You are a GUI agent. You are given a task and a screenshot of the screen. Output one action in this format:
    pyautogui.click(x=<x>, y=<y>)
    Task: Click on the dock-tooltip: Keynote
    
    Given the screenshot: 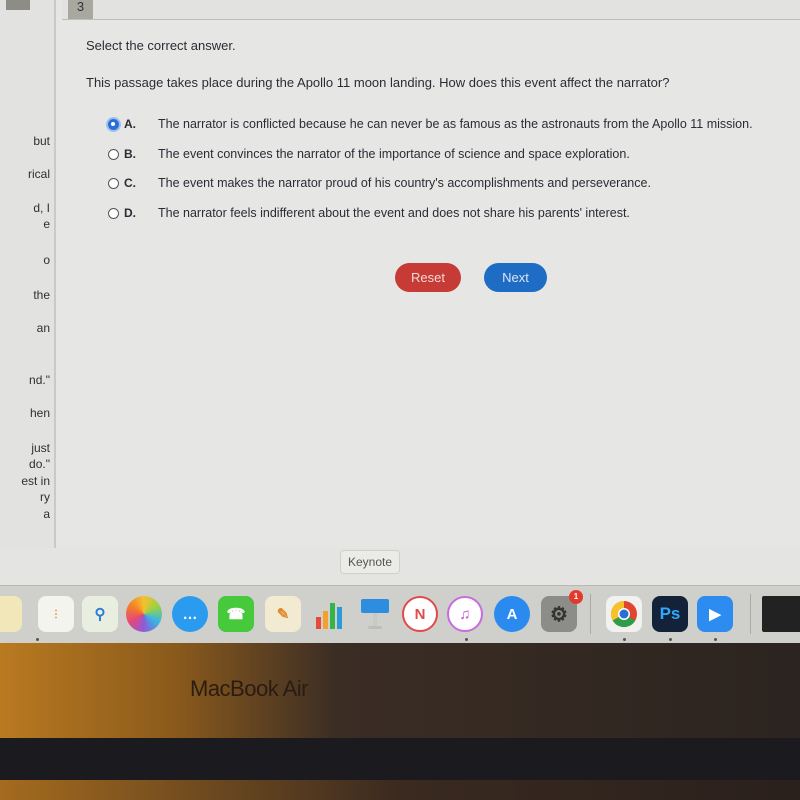 What is the action you would take?
    pyautogui.click(x=370, y=562)
    